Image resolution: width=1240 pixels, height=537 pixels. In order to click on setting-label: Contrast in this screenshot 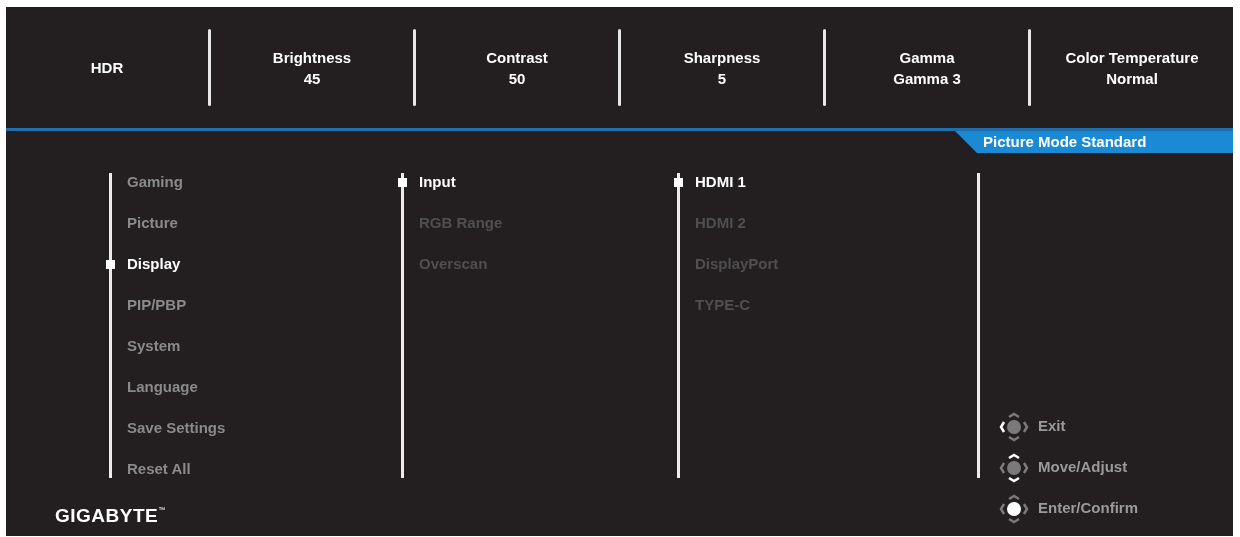, I will do `click(517, 57)`.